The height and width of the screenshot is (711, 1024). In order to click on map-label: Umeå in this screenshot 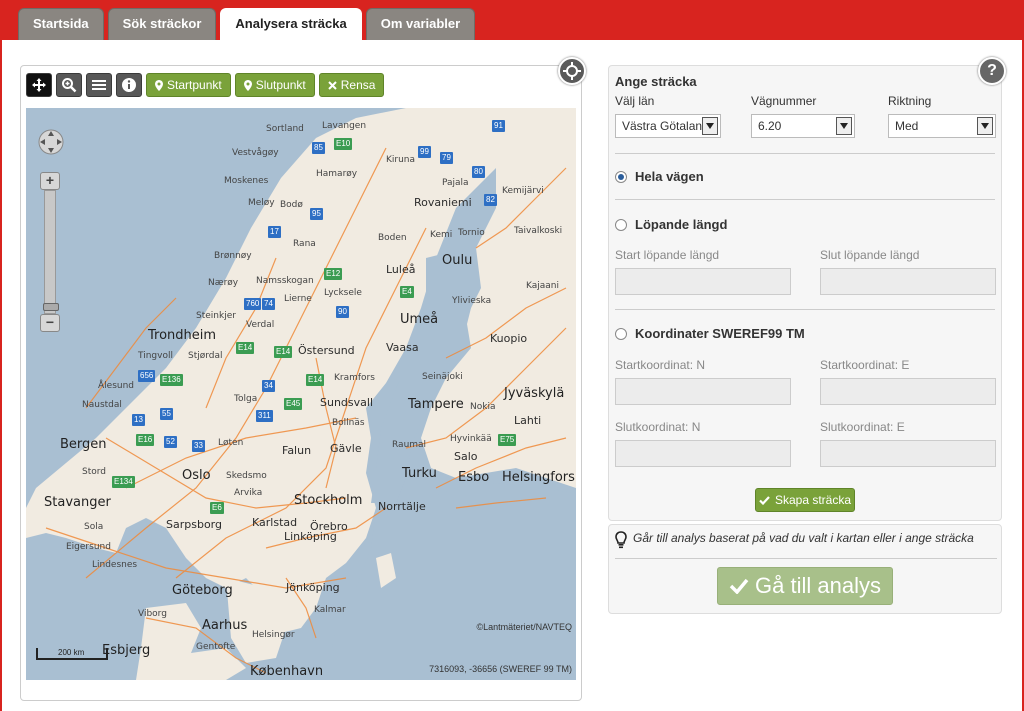, I will do `click(419, 319)`.